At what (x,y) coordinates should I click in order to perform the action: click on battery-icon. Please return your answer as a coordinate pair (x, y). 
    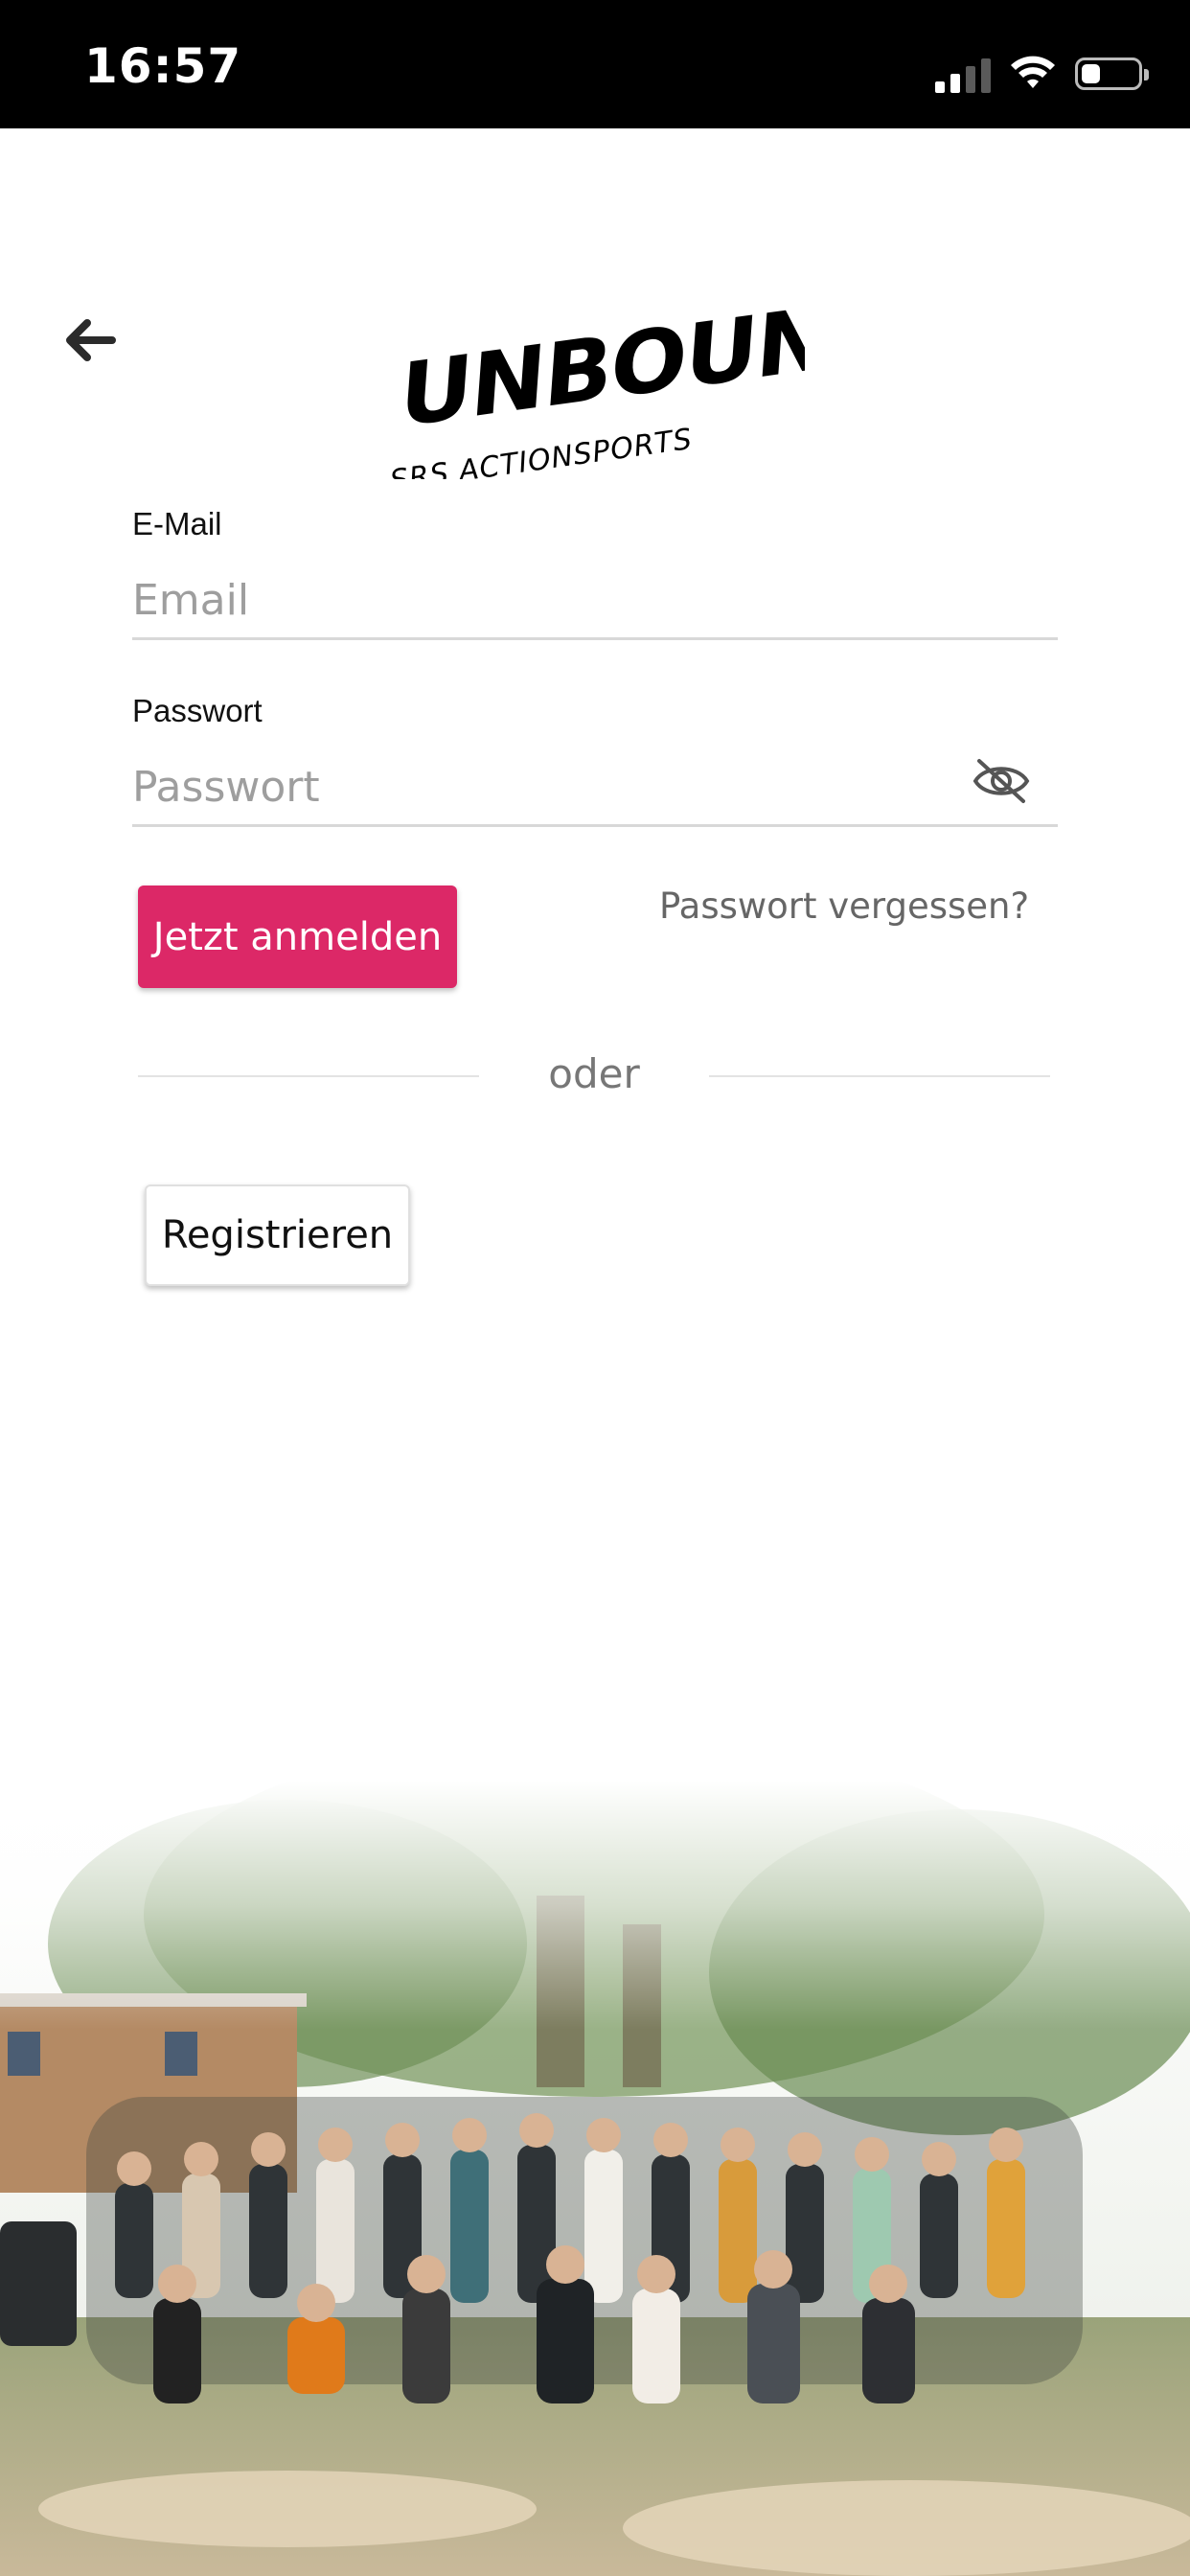
    Looking at the image, I should click on (1112, 74).